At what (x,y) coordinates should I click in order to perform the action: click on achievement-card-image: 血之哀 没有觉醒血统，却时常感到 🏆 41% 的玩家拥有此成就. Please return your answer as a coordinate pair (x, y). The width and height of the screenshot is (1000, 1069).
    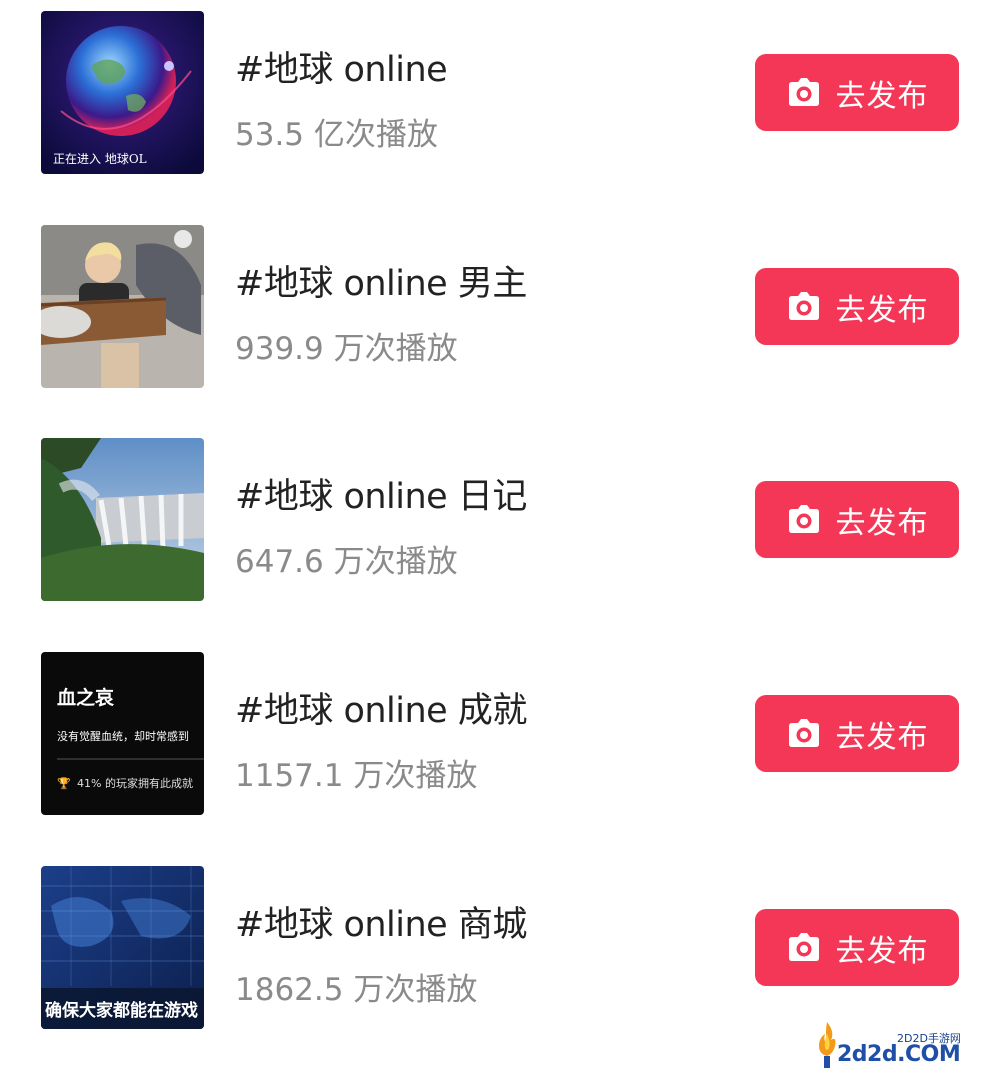
    Looking at the image, I should click on (122, 733).